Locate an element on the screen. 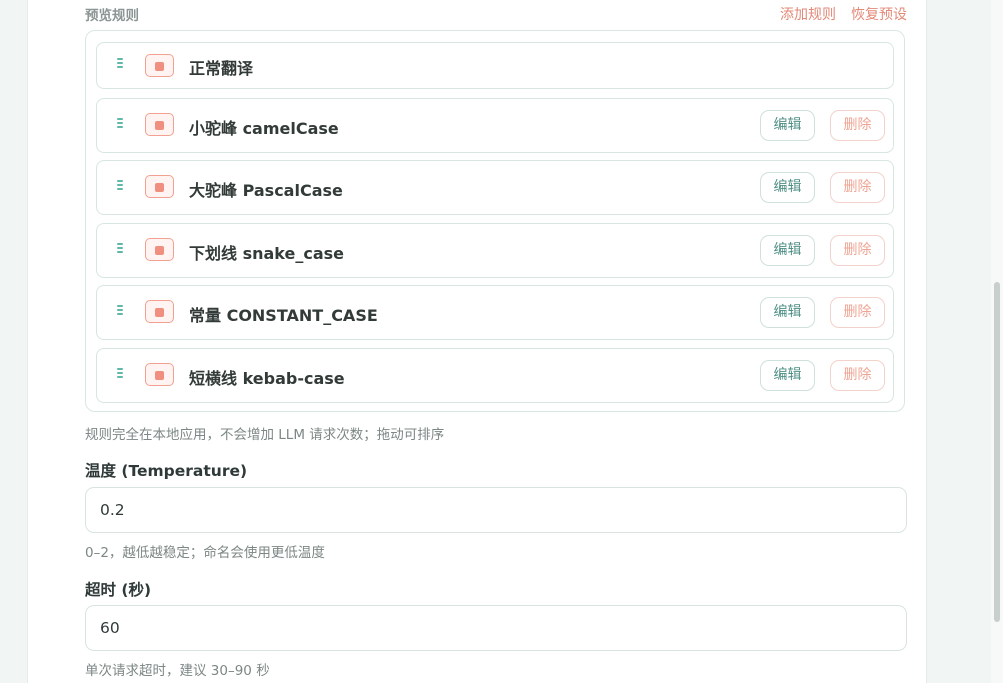 This screenshot has width=1003, height=683. preview-rules-header: 预览规则 添加规则 恢复预设 is located at coordinates (496, 14).